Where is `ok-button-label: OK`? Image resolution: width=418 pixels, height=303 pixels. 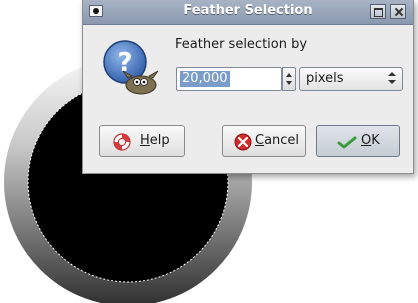
ok-button-label: OK is located at coordinates (370, 140).